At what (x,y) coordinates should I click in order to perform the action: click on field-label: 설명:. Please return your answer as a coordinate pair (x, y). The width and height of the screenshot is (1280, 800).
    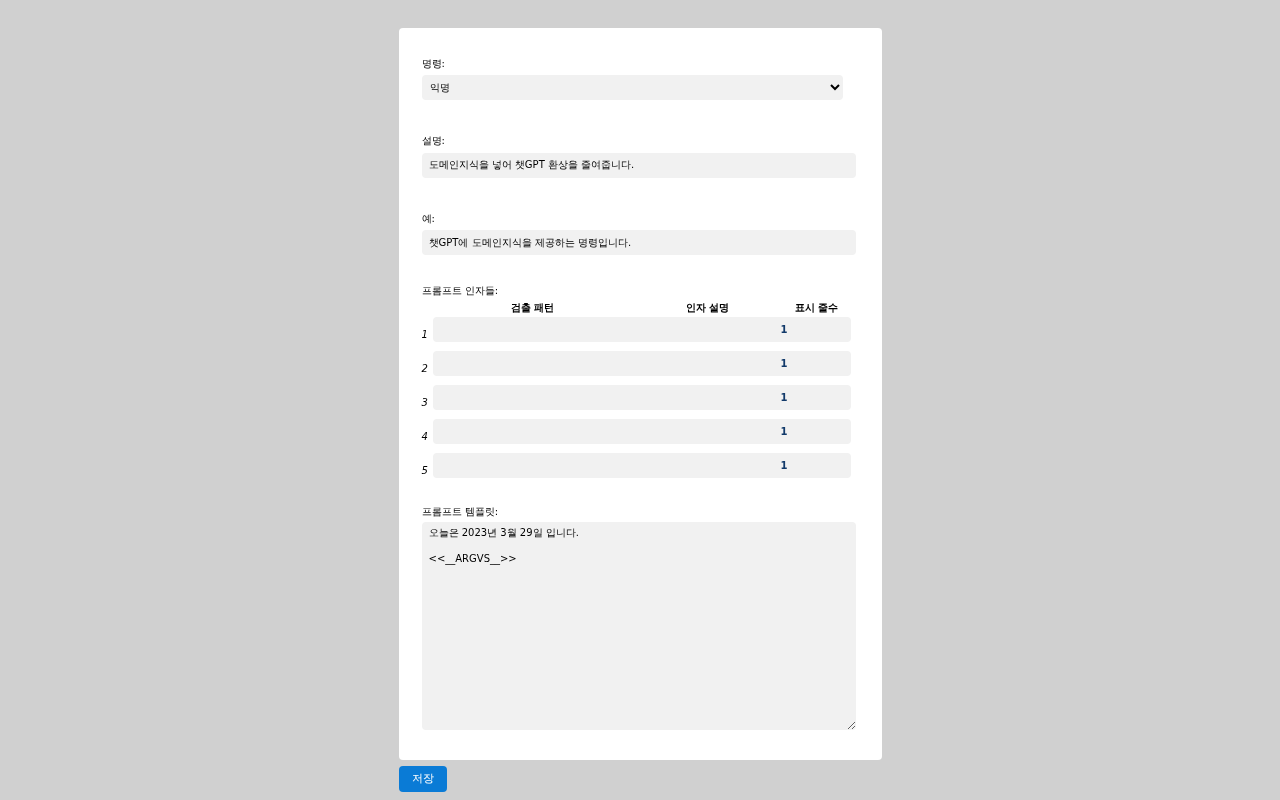
    Looking at the image, I should click on (433, 141).